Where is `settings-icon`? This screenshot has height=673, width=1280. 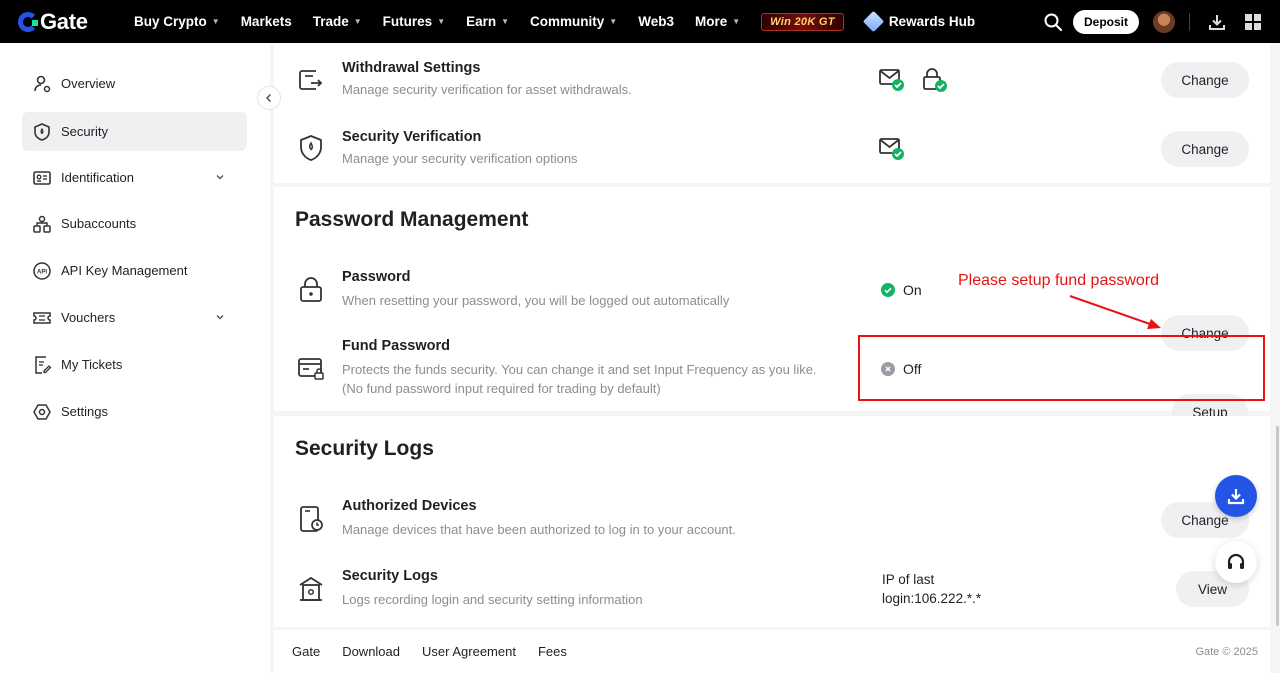
settings-icon is located at coordinates (42, 411).